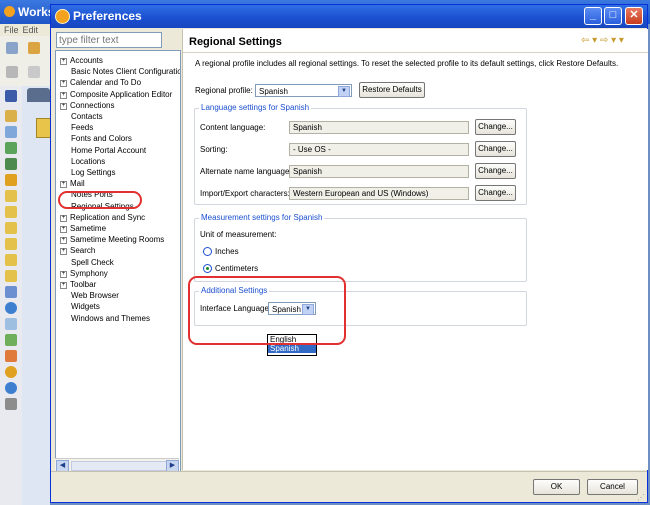 The image size is (650, 505). Describe the element at coordinates (112, 239) in the screenshot. I see `tree-item: + Sametime Meeting Rooms` at that location.